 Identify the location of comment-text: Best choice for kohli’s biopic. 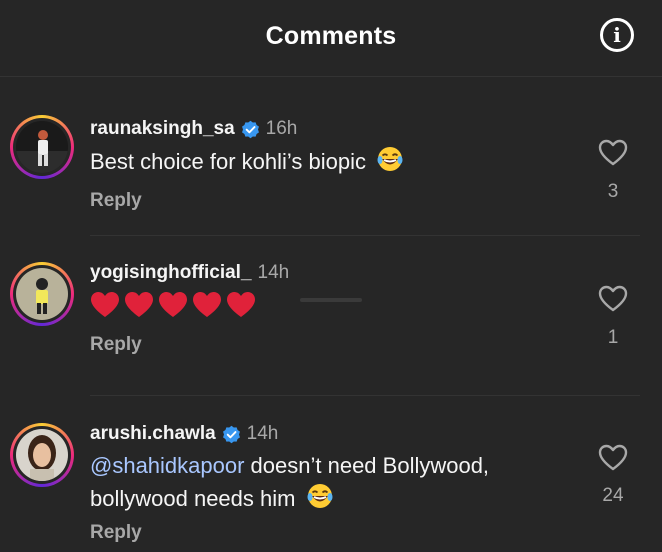
(325, 161).